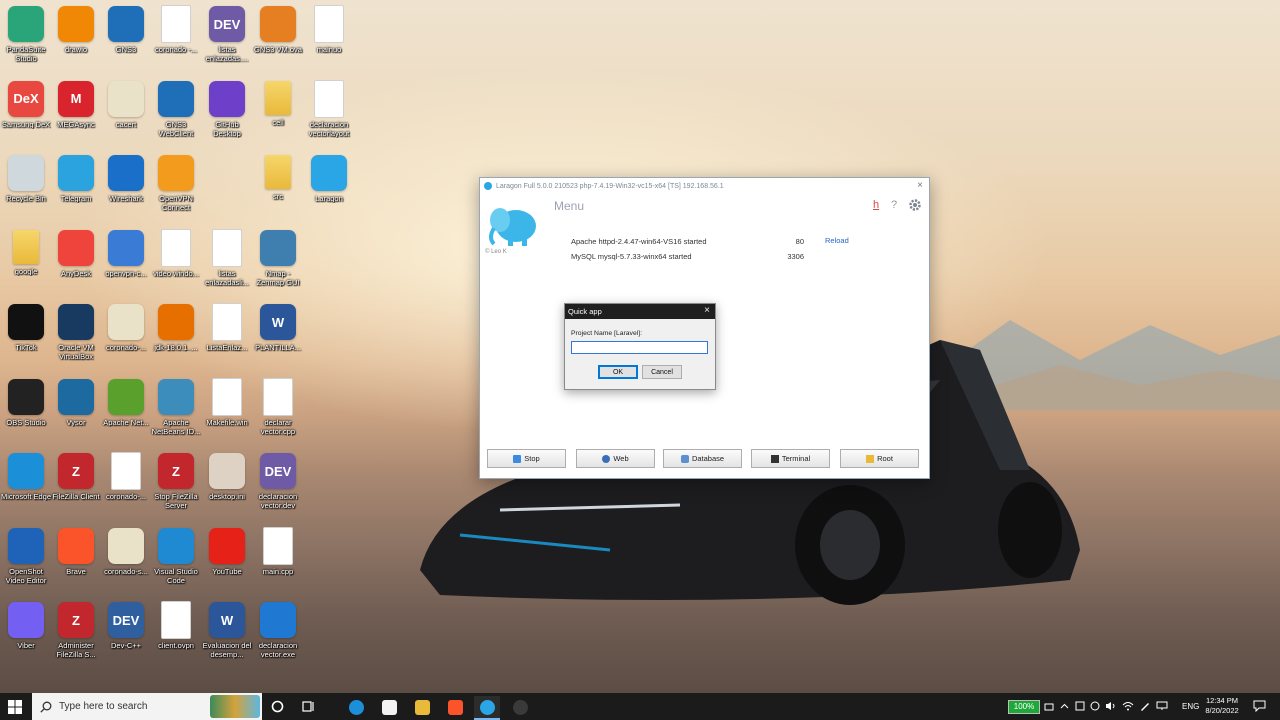  I want to click on quick-app-titlebar: Quick app ×, so click(640, 311).